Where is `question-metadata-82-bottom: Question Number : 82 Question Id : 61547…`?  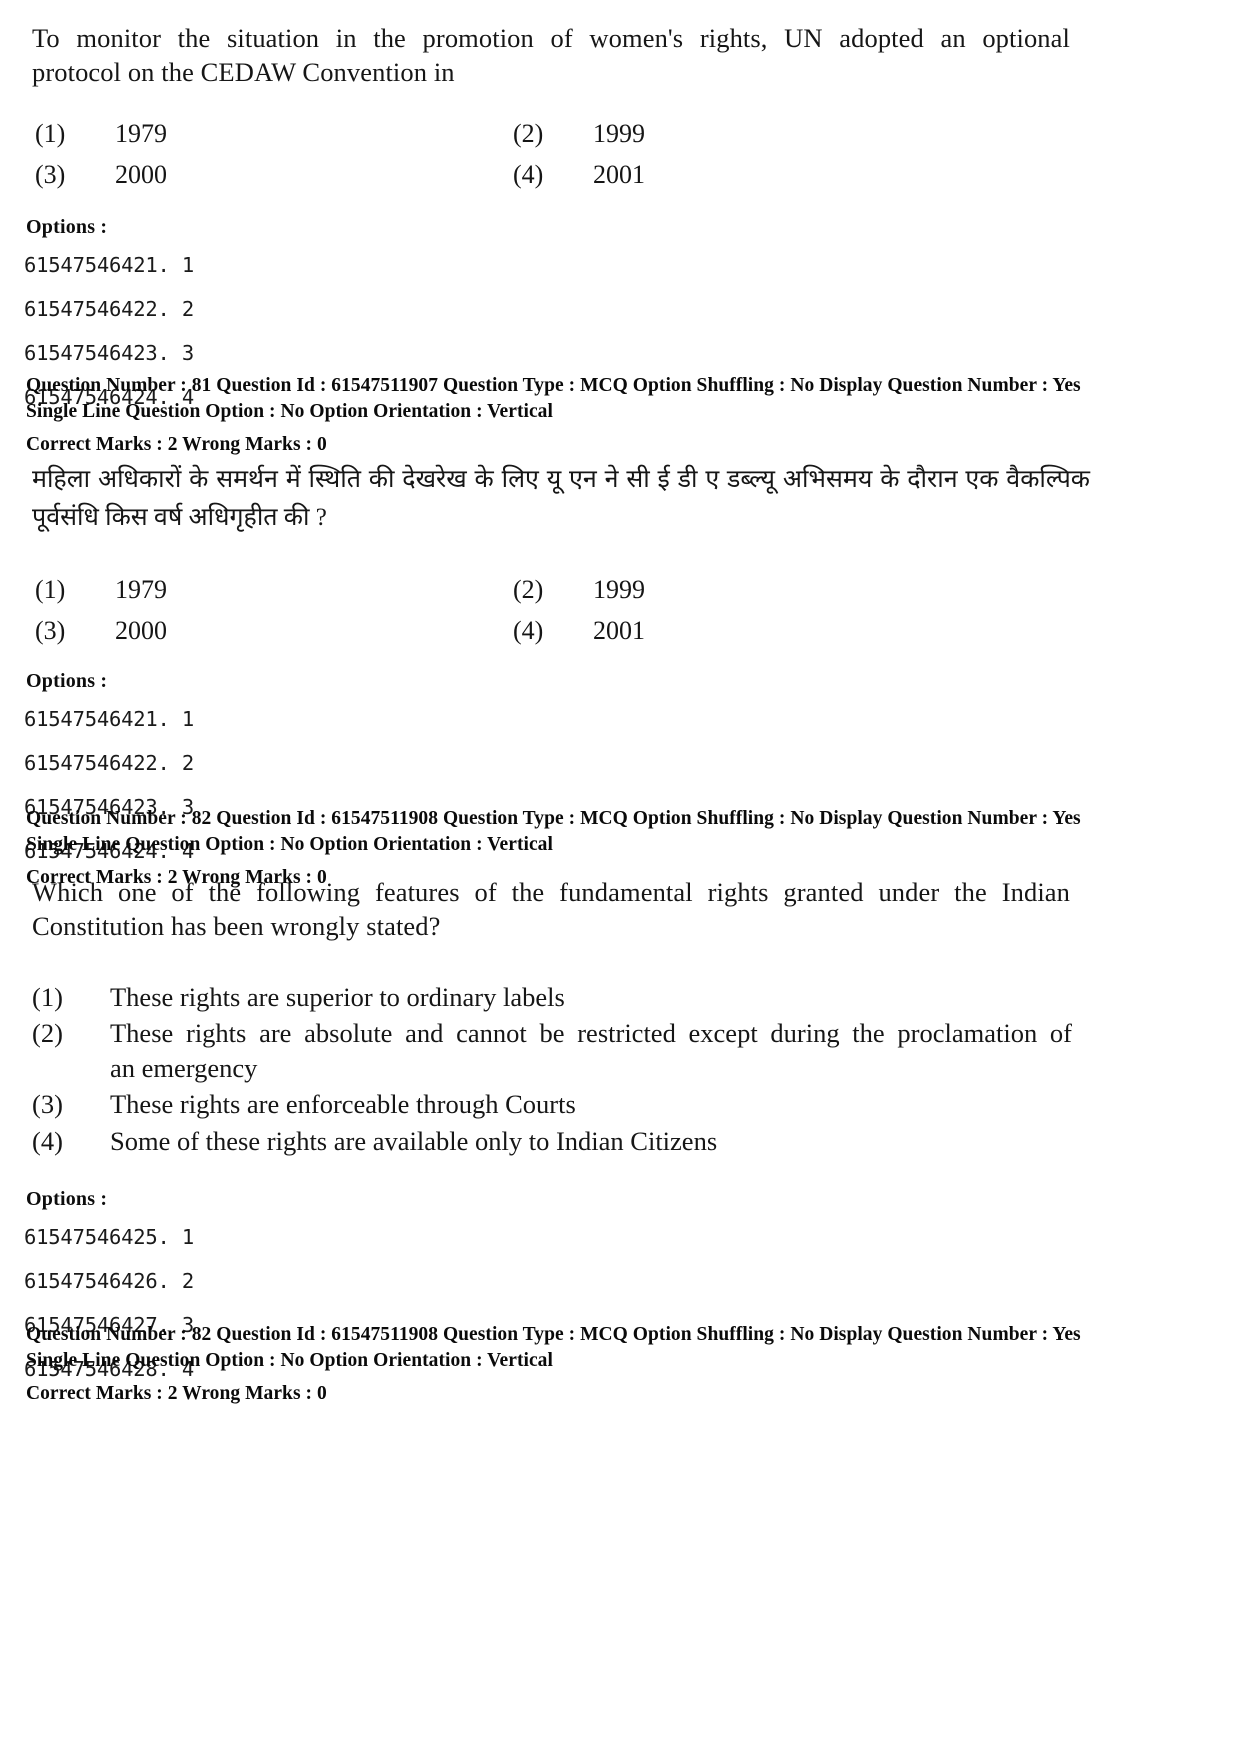
question-metadata-82-bottom: Question Number : 82 Question Id : 61547… is located at coordinates (620, 1364).